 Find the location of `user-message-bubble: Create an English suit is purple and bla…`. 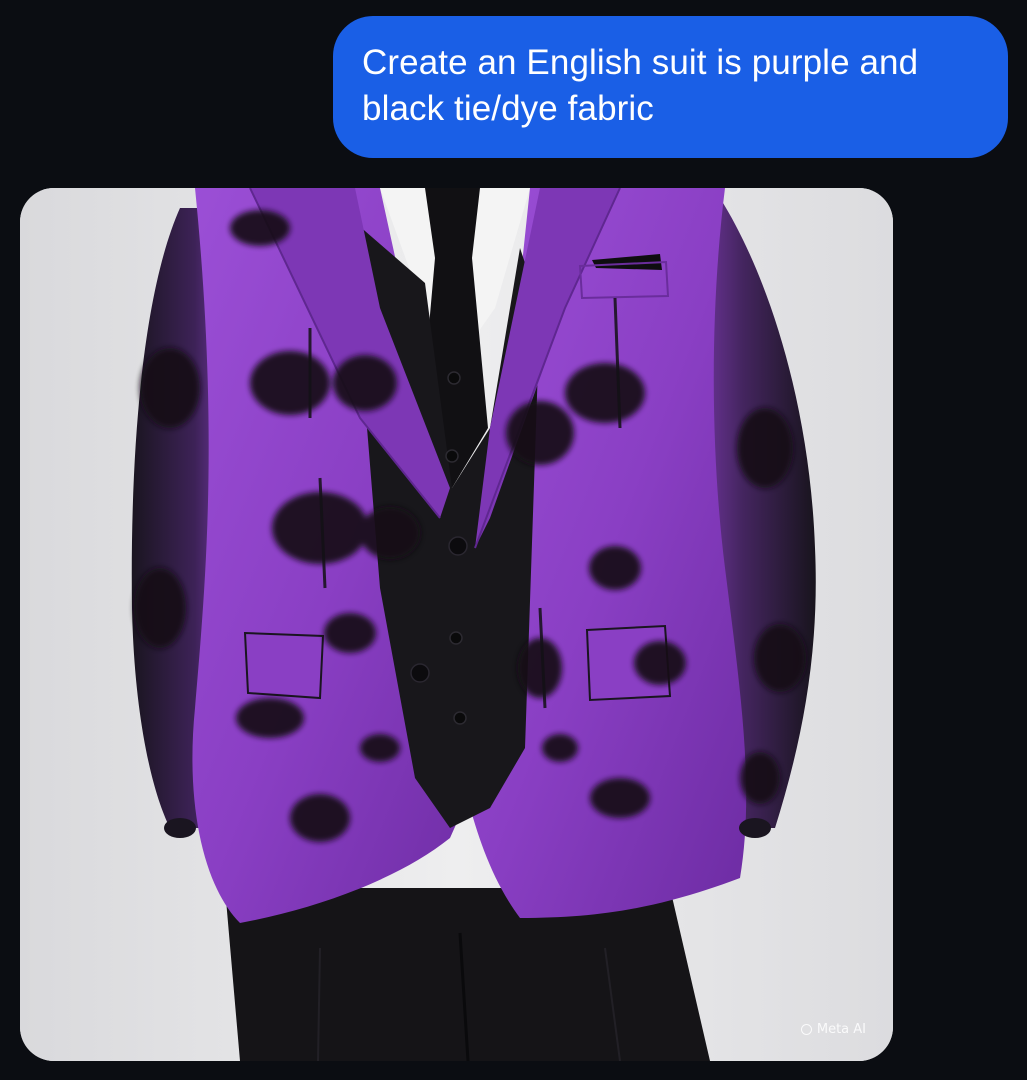

user-message-bubble: Create an English suit is purple and bla… is located at coordinates (670, 87).